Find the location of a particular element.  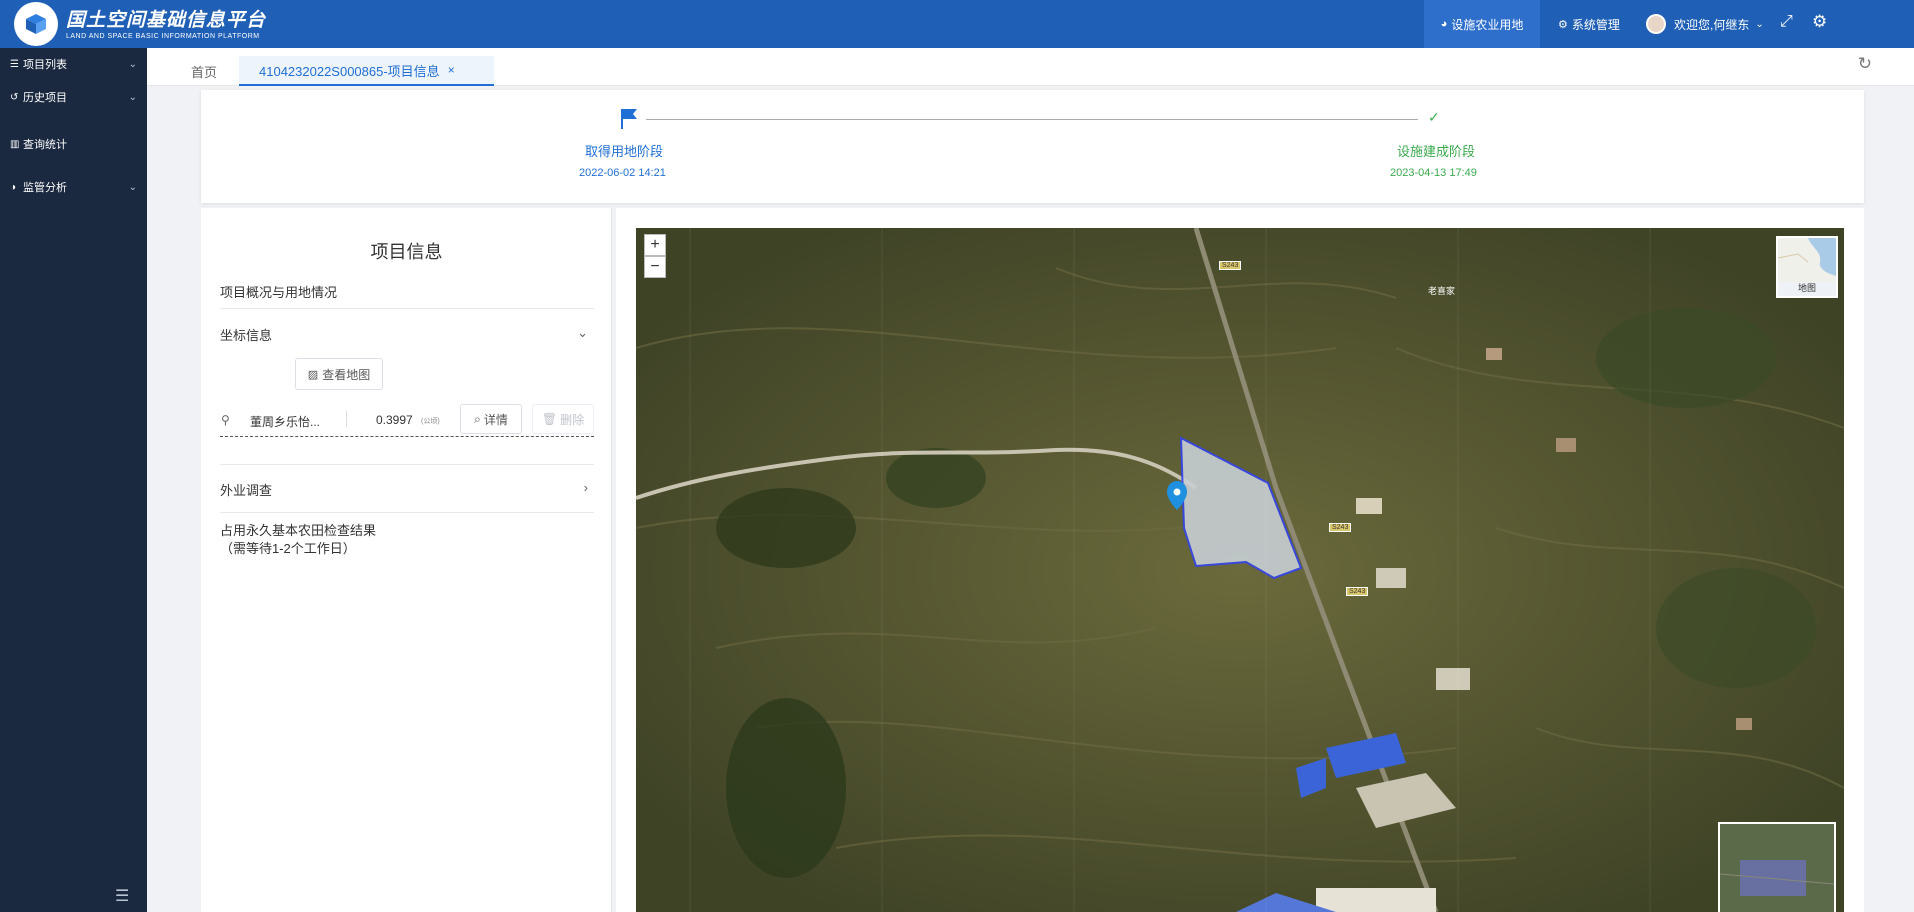

tab-project-info: 4104232022S000865-项目信息 × is located at coordinates (366, 71).